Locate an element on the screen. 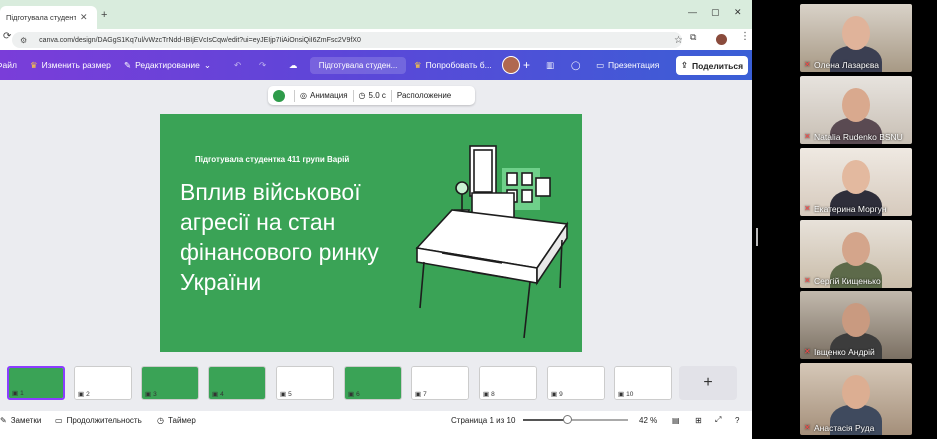 The image size is (937, 439). present-label: Презентация is located at coordinates (634, 65).